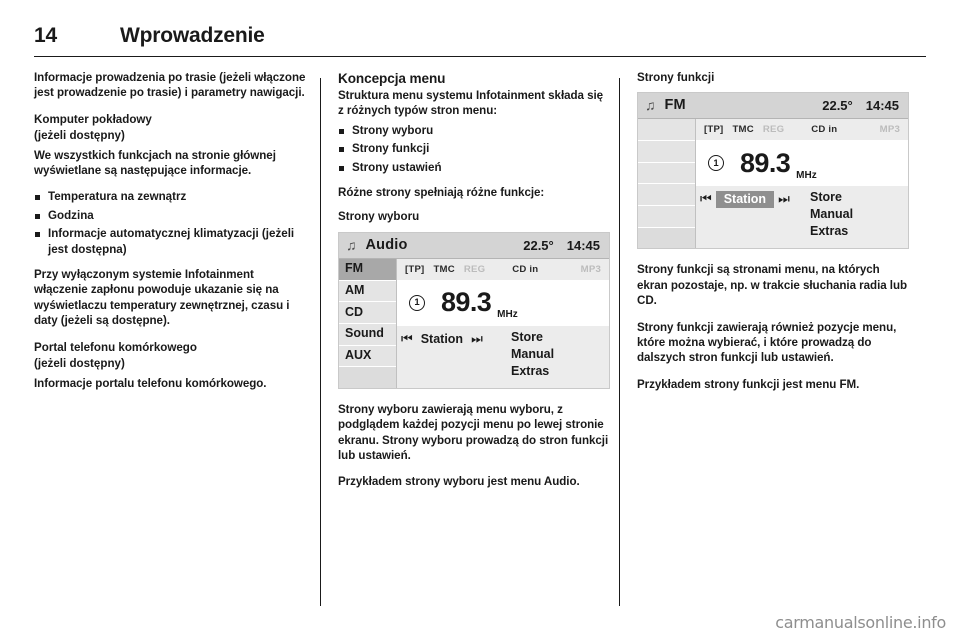 Image resolution: width=960 pixels, height=642 pixels. What do you see at coordinates (367, 291) in the screenshot?
I see `sidebar-item-am: AM` at bounding box center [367, 291].